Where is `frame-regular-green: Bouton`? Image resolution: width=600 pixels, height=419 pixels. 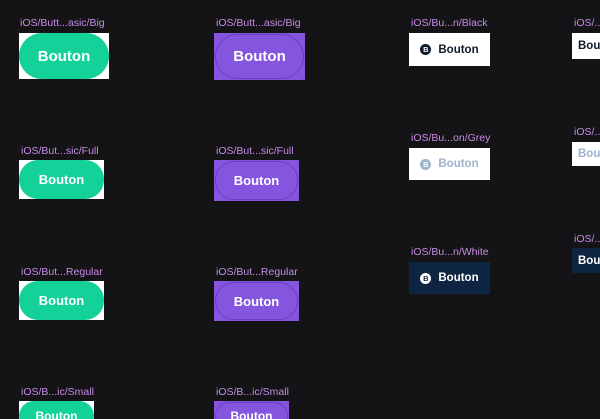 frame-regular-green: Bouton is located at coordinates (61, 300).